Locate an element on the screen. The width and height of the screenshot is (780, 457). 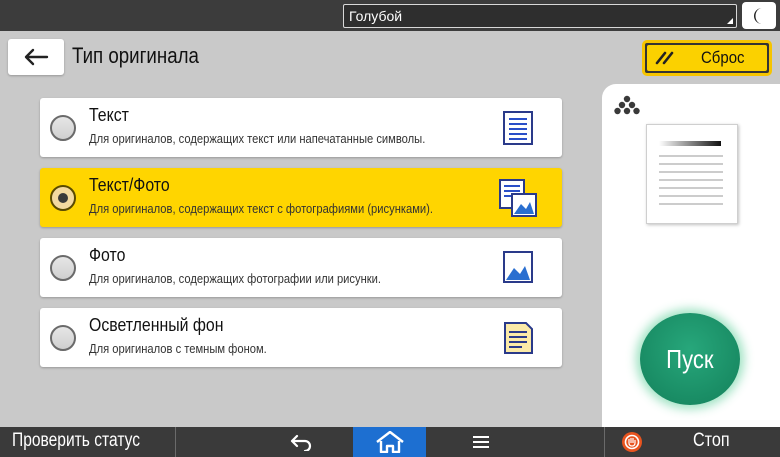
text-photo-document-icon is located at coordinates (518, 198).